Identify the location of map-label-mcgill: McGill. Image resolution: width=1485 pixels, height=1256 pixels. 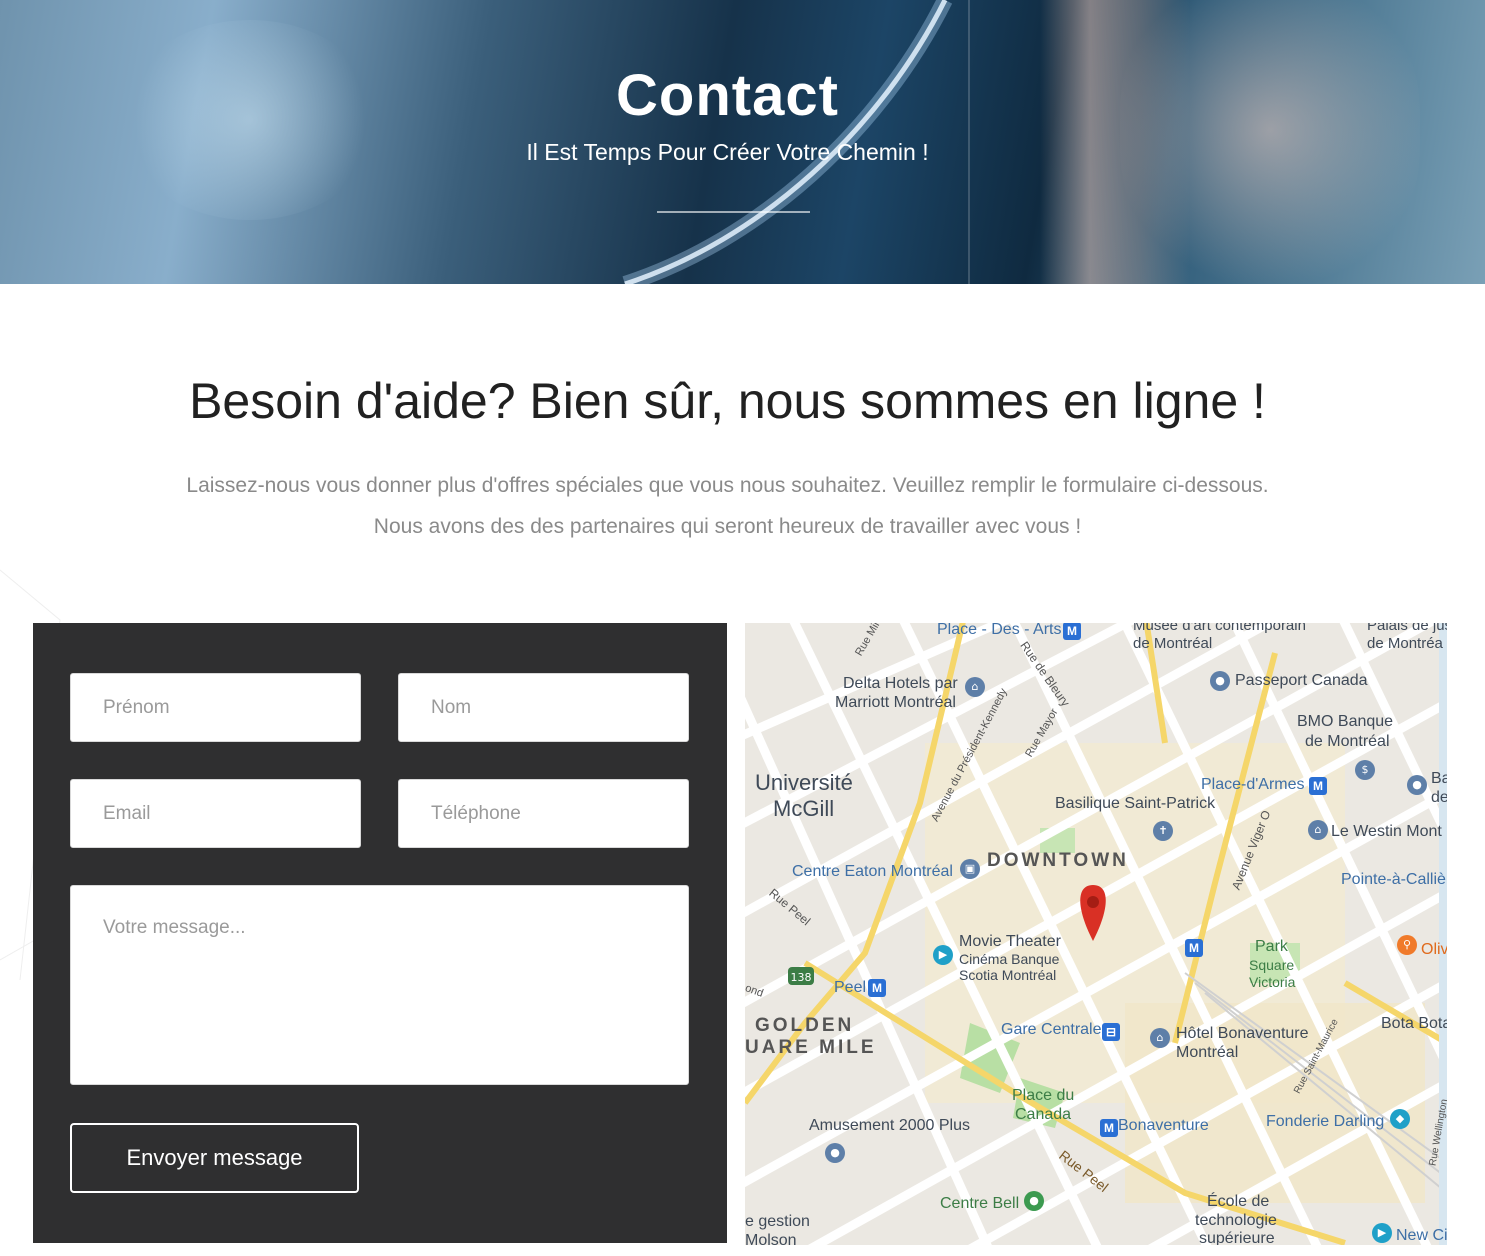
(804, 808).